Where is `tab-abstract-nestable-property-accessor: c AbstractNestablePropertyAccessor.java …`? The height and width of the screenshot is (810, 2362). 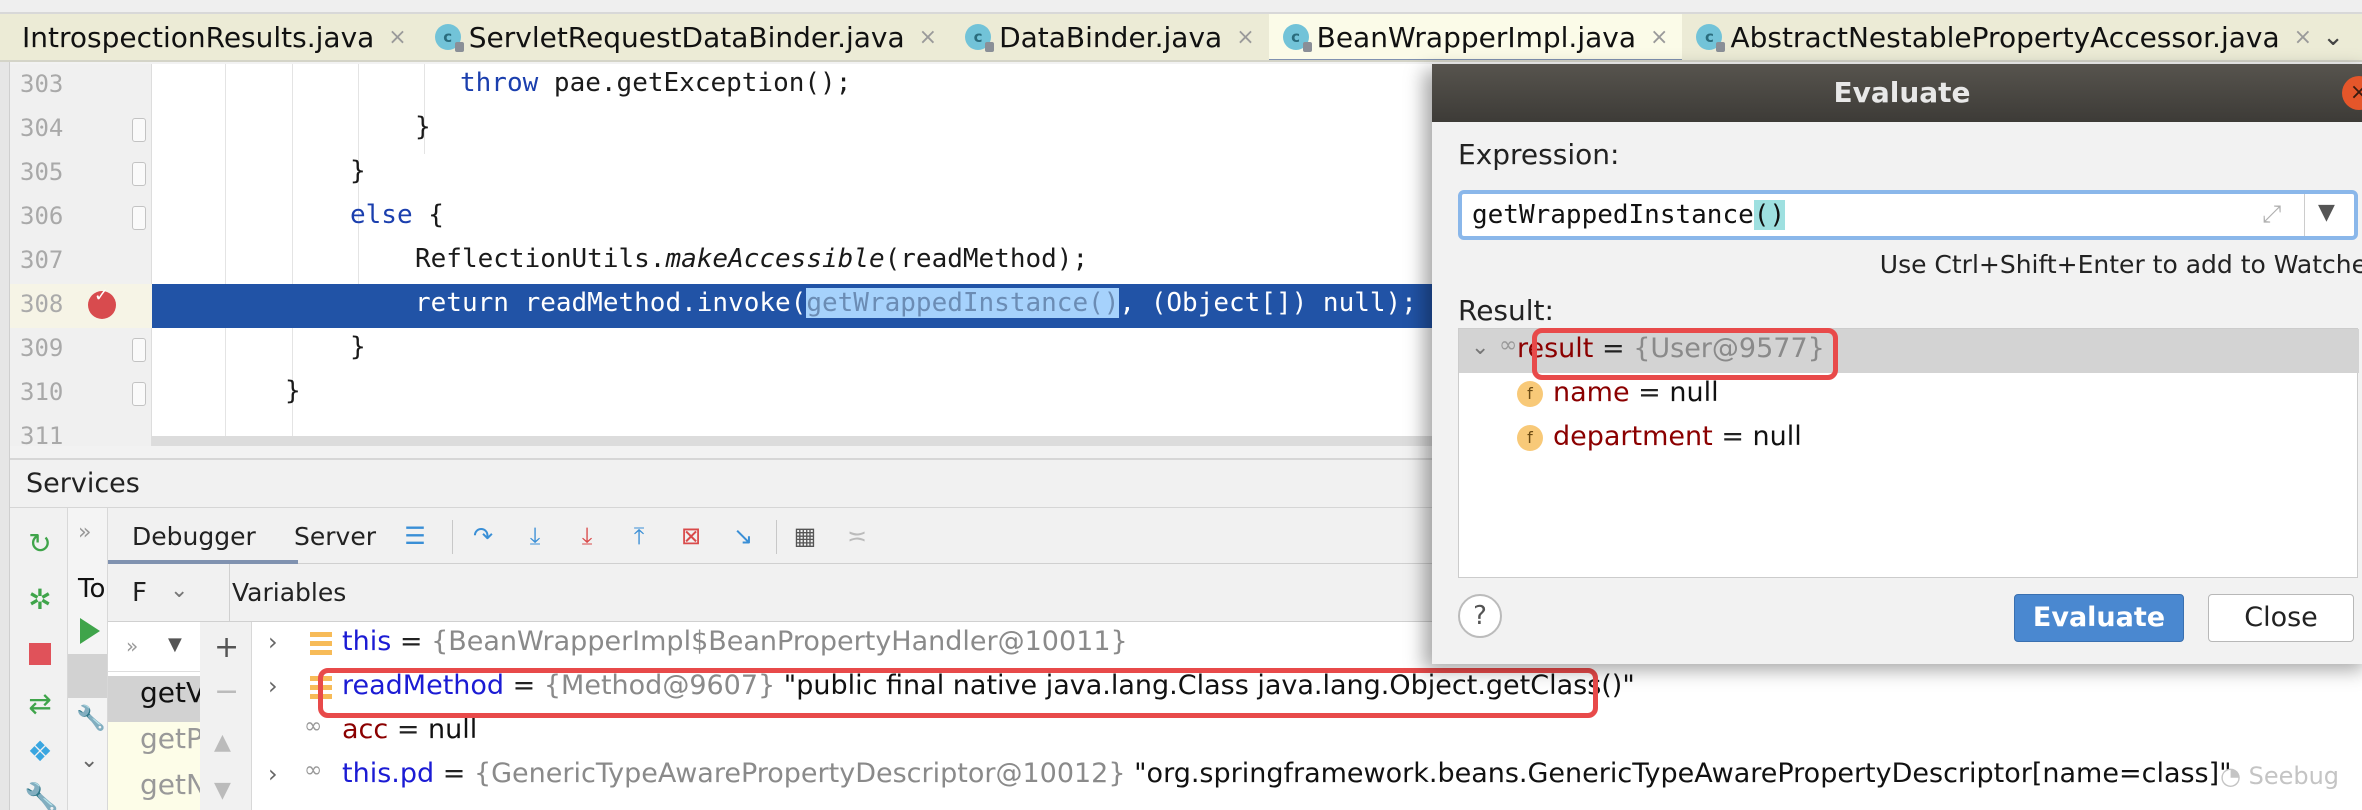
tab-abstract-nestable-property-accessor: c AbstractNestablePropertyAccessor.java … is located at coordinates (2004, 37).